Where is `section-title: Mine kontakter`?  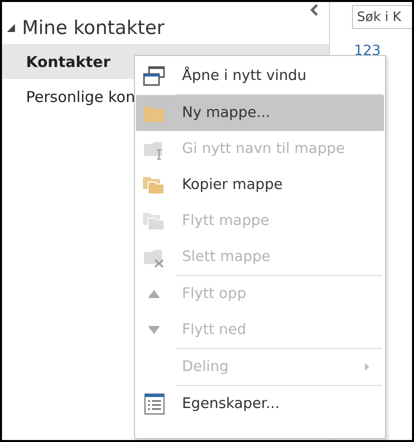
section-title: Mine kontakter is located at coordinates (93, 28).